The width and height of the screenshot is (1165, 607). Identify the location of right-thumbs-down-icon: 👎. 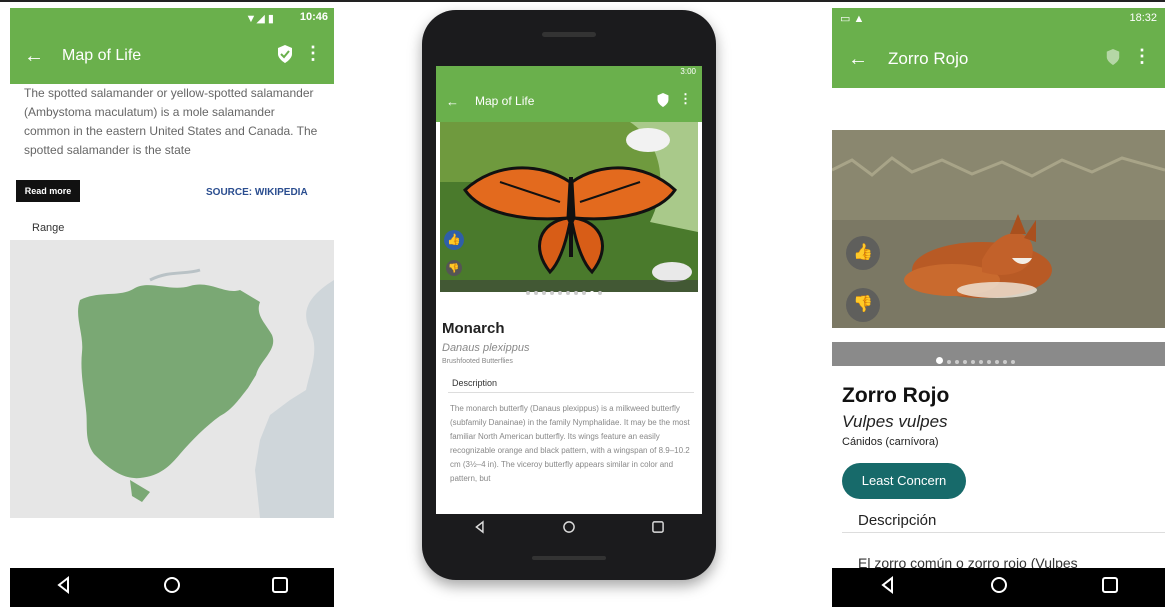
(863, 305).